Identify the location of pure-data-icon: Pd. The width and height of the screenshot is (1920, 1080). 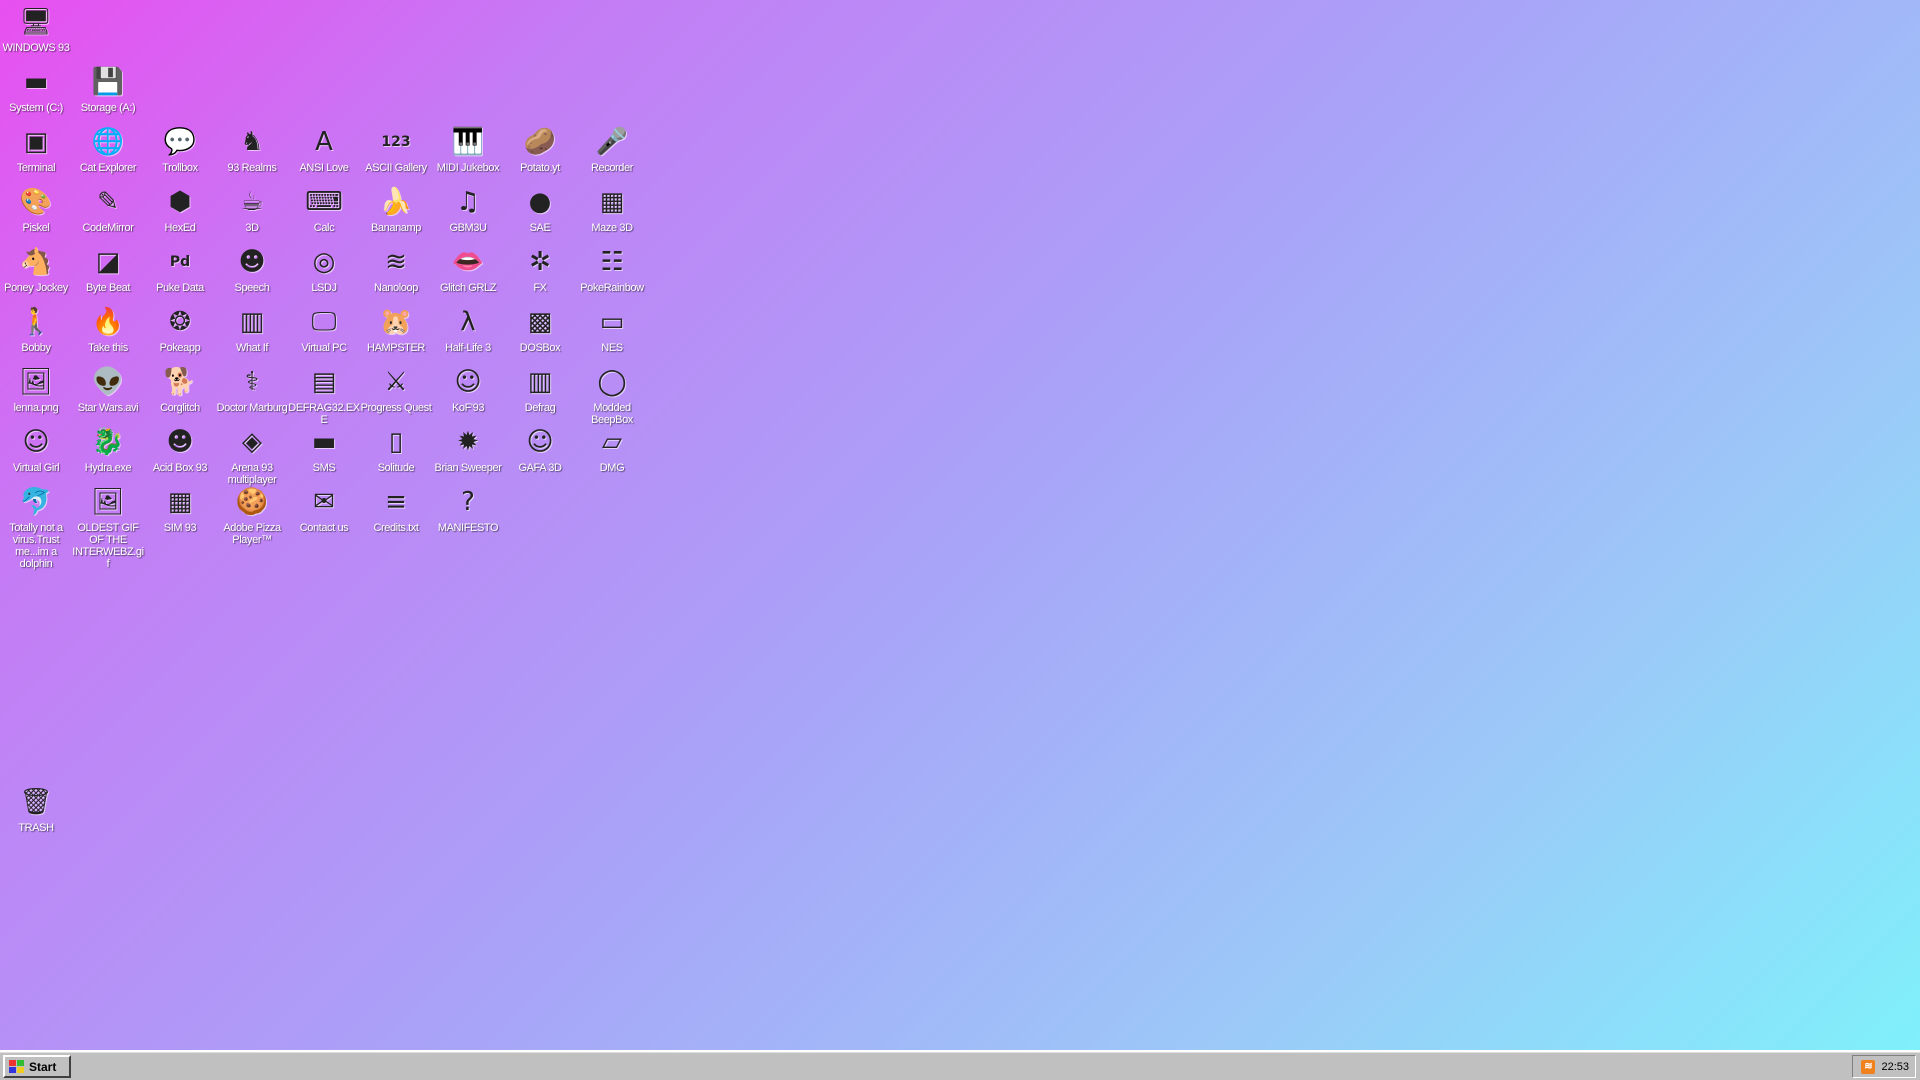
(180, 262).